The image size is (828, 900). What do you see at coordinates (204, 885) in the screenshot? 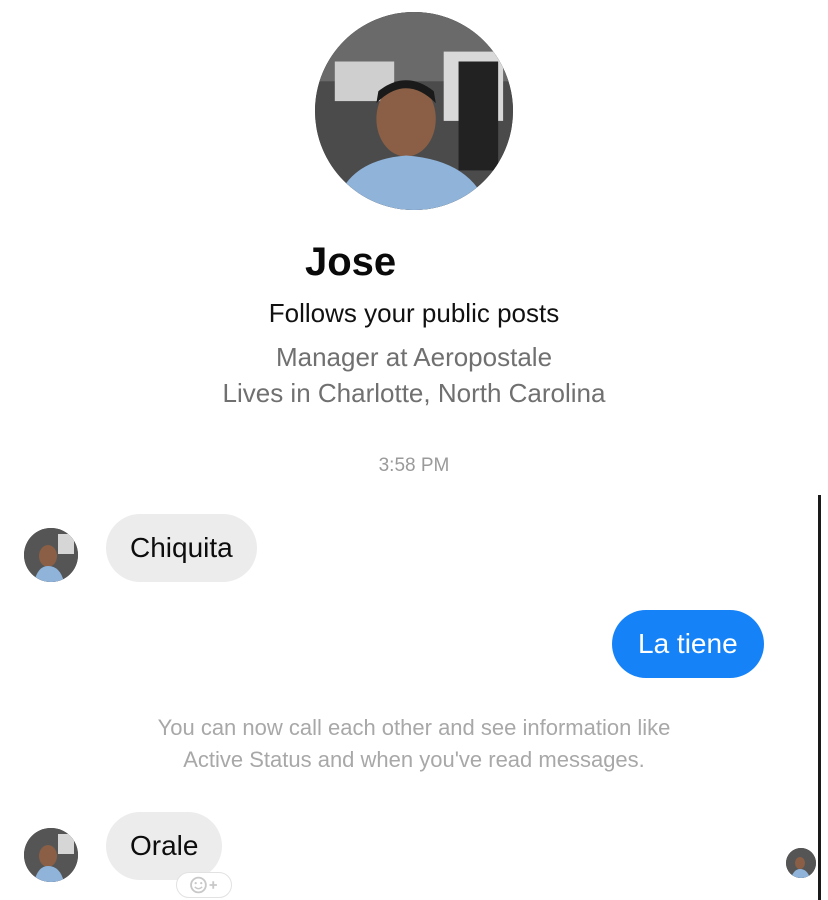
I see `add-reaction-icon` at bounding box center [204, 885].